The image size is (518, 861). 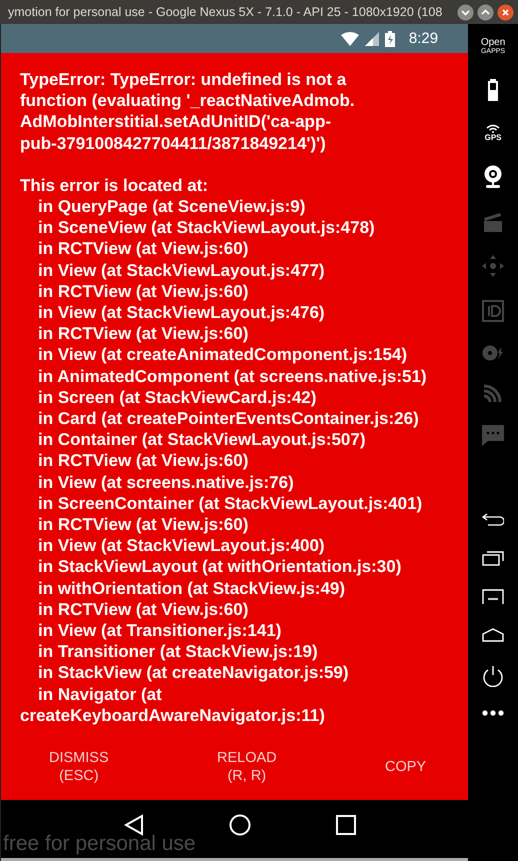 What do you see at coordinates (237, 207) in the screenshot?
I see `stack-frame: in QueryPage (at SceneView.js:9)` at bounding box center [237, 207].